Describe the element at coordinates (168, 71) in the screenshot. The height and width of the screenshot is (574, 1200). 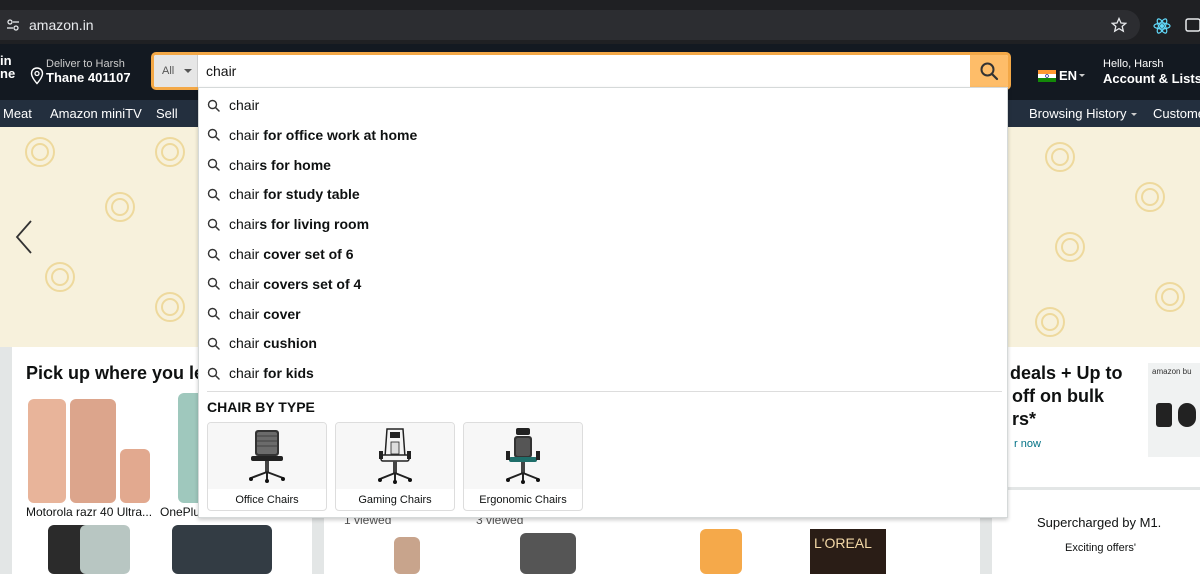
I see `search-category-label: All` at that location.